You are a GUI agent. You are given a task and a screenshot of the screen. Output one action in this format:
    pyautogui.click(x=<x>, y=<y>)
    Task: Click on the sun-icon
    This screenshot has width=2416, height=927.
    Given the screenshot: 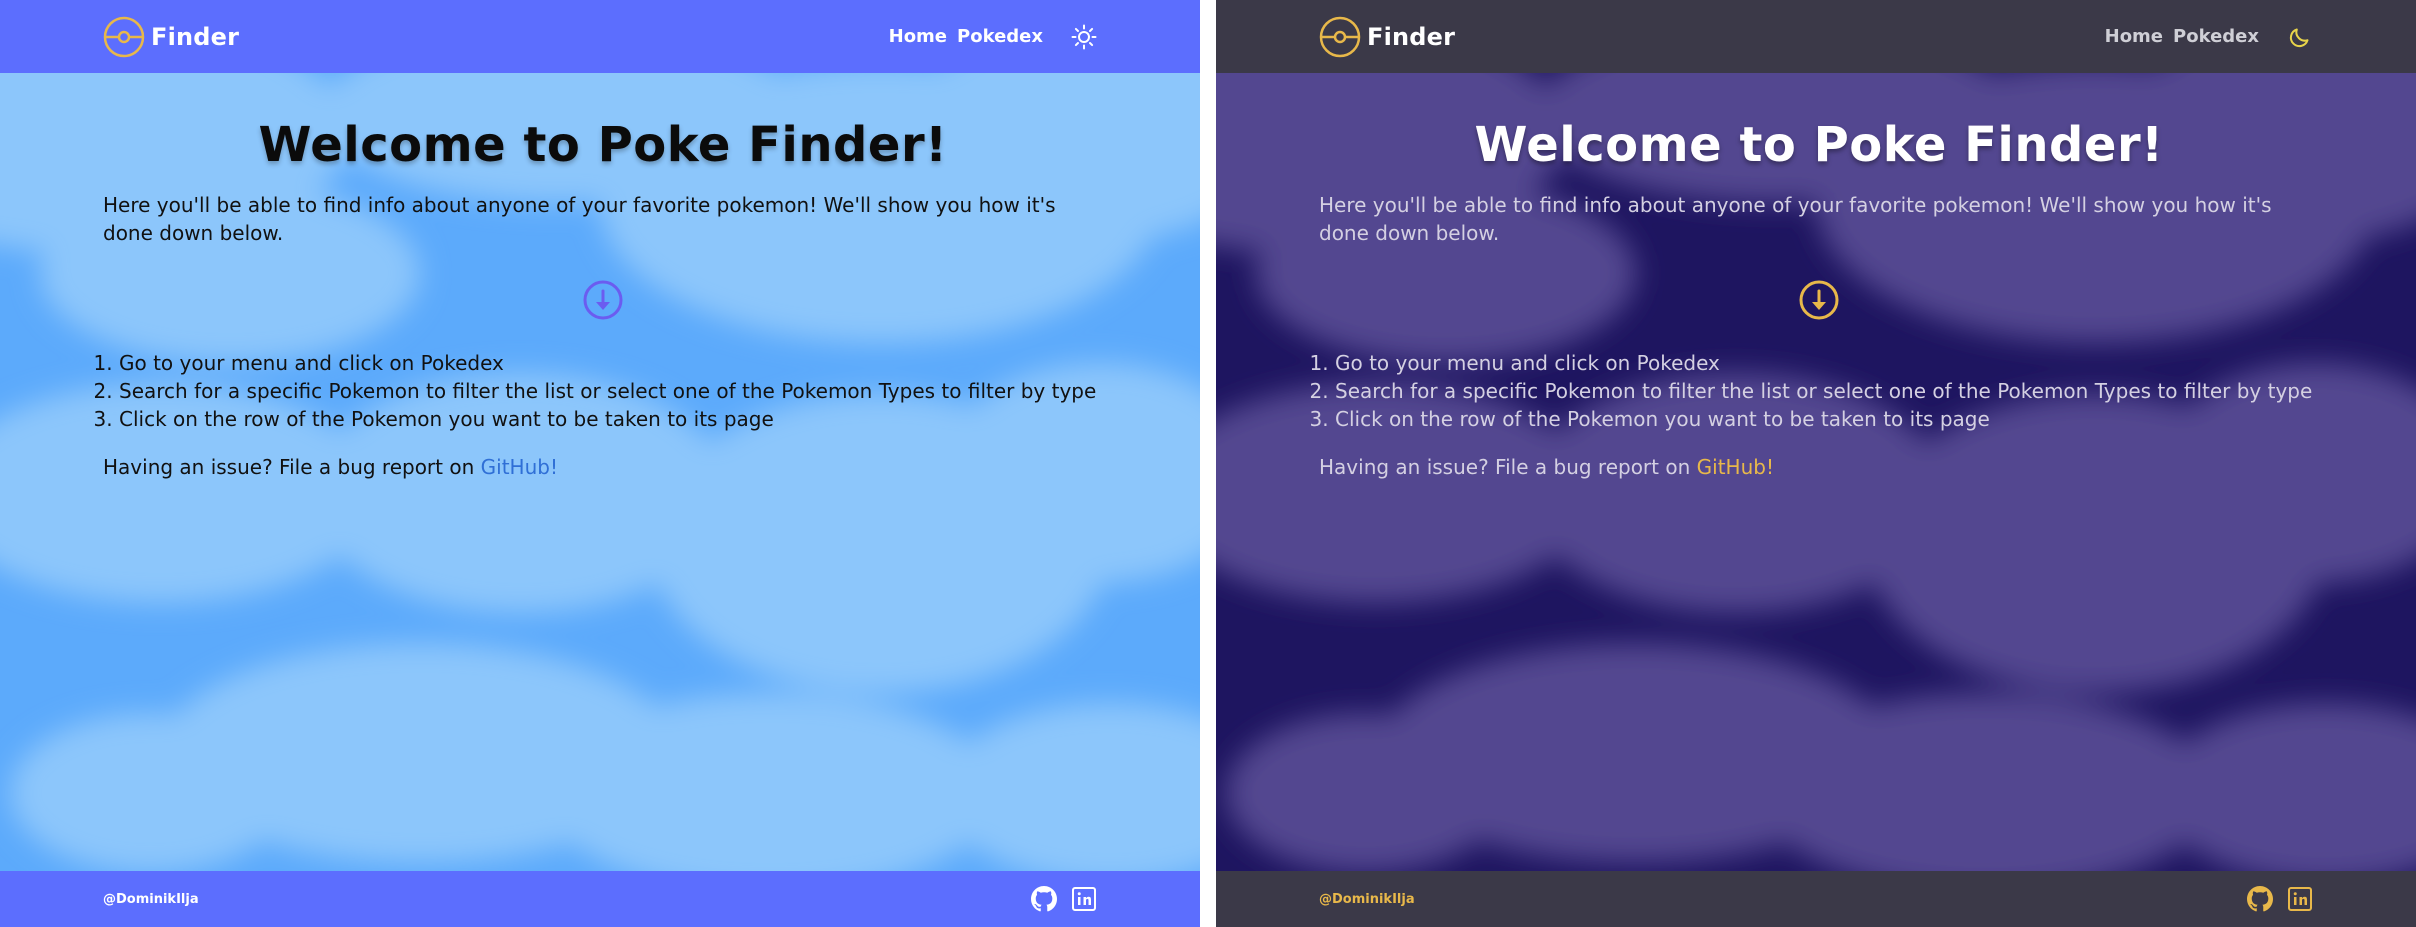 What is the action you would take?
    pyautogui.click(x=1084, y=37)
    